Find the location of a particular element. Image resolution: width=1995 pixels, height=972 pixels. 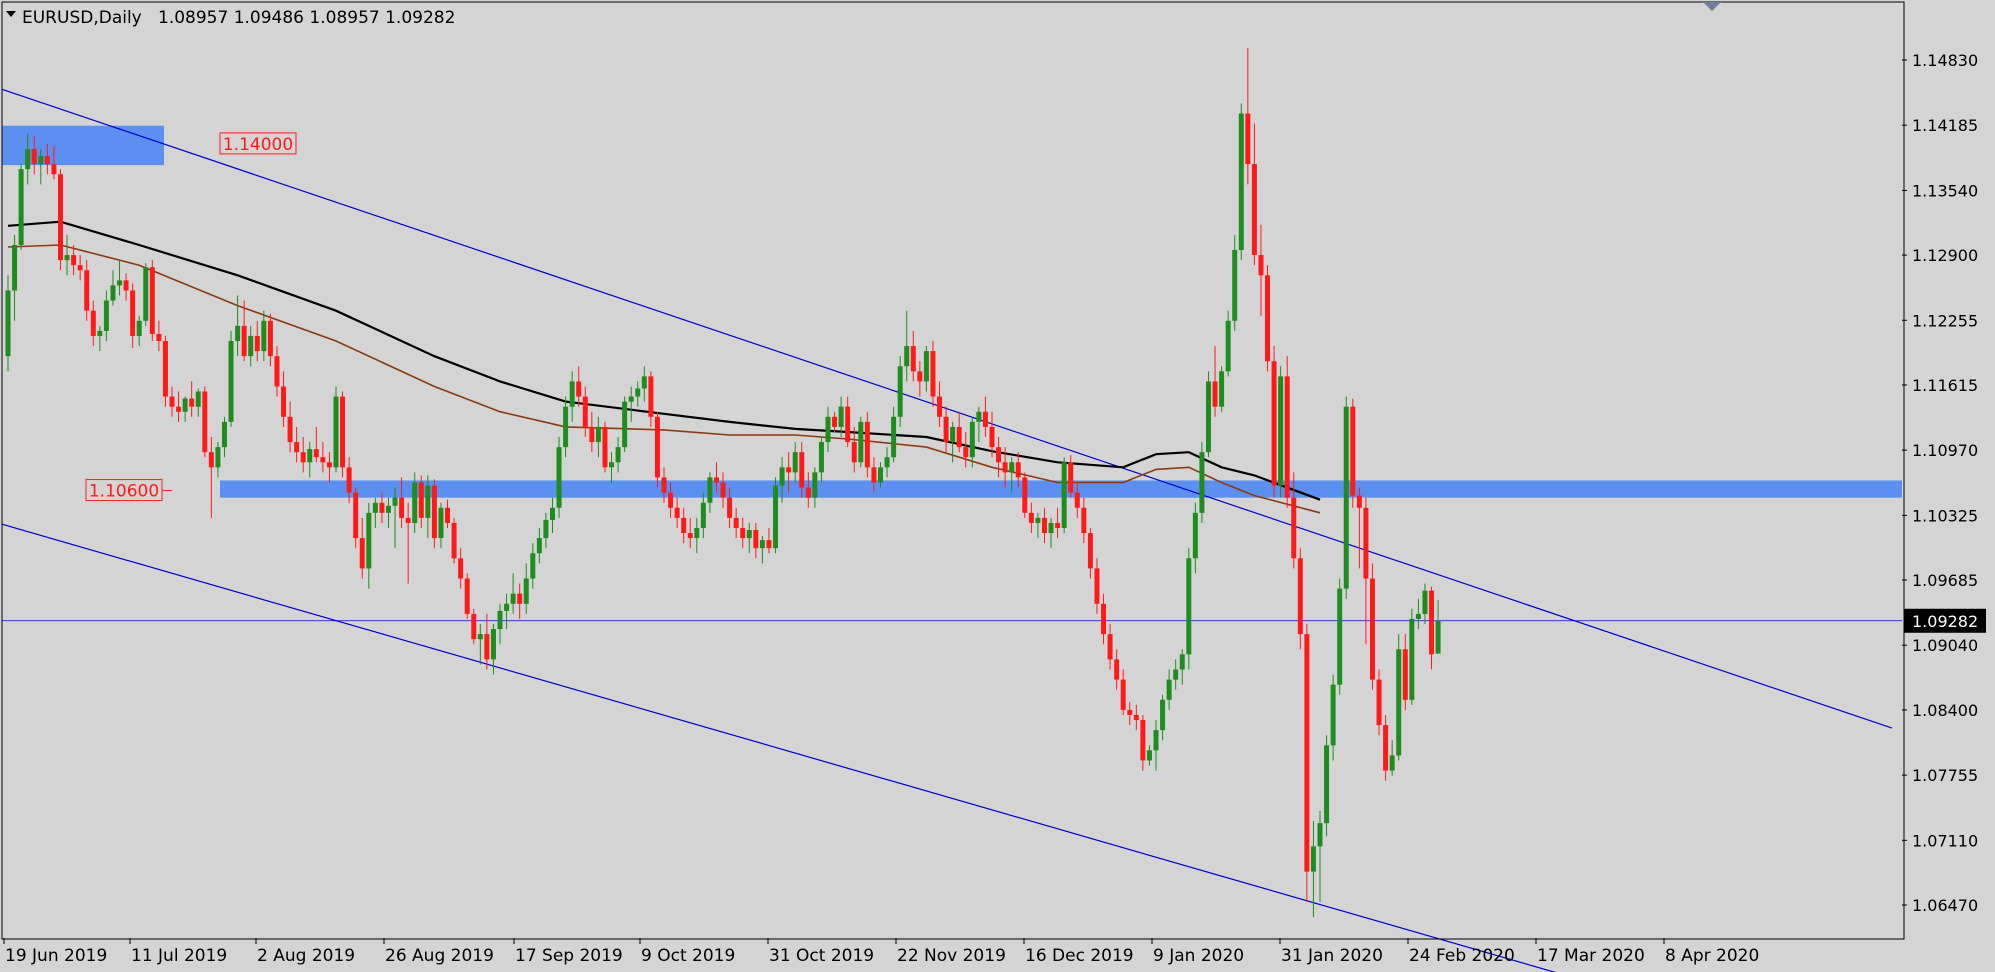

y-tick-label: 1.10970 is located at coordinates (1945, 450).